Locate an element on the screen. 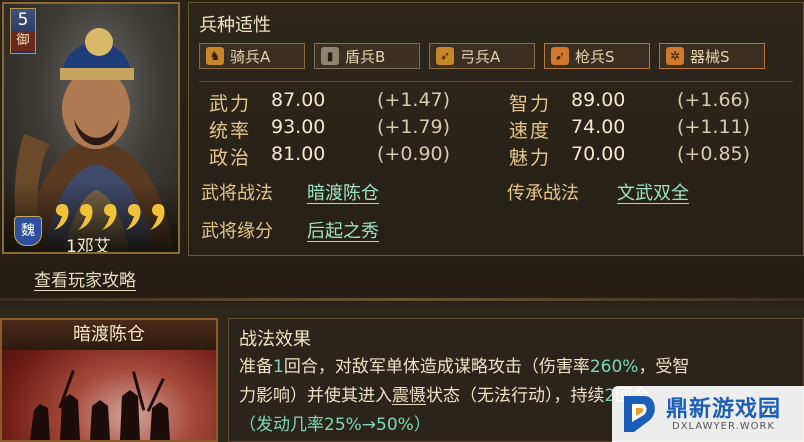  soldiers-silhouette-icon is located at coordinates (100, 405).